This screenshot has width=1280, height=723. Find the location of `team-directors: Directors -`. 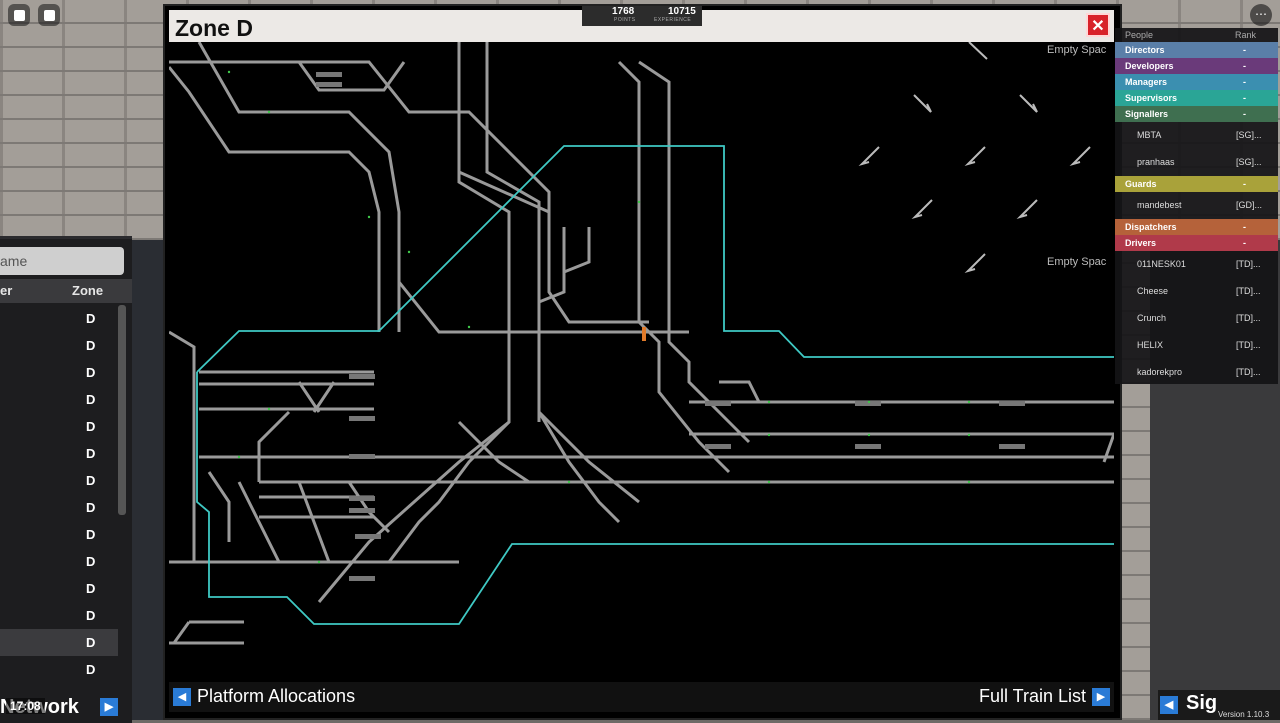

team-directors: Directors - is located at coordinates (1196, 50).